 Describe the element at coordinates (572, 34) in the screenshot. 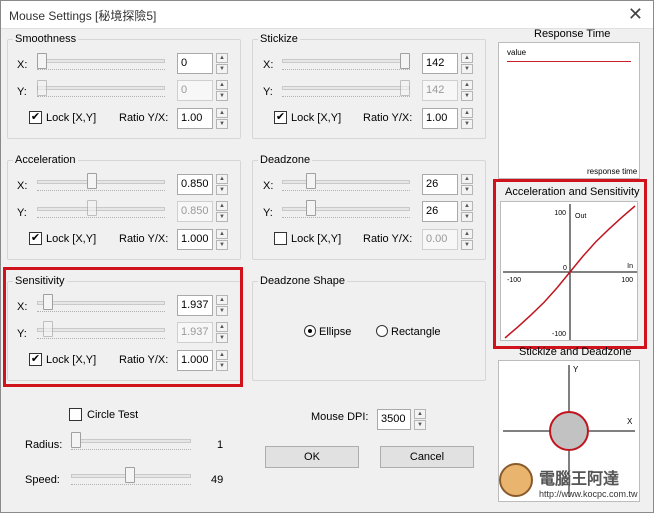

I see `response-time-title: Response Time` at that location.